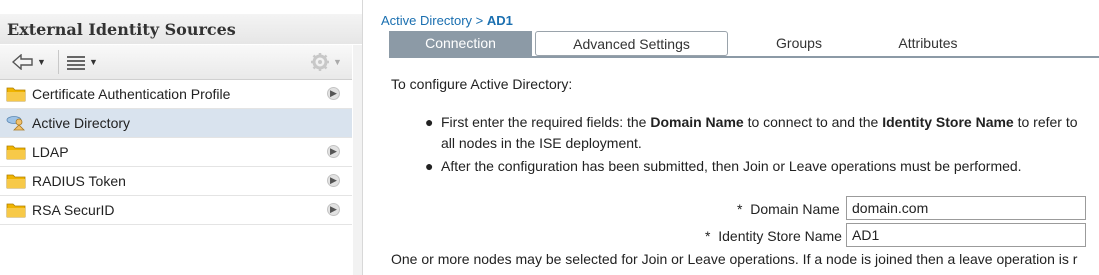  What do you see at coordinates (813, 122) in the screenshot?
I see `bullet-text: to connect to and the` at bounding box center [813, 122].